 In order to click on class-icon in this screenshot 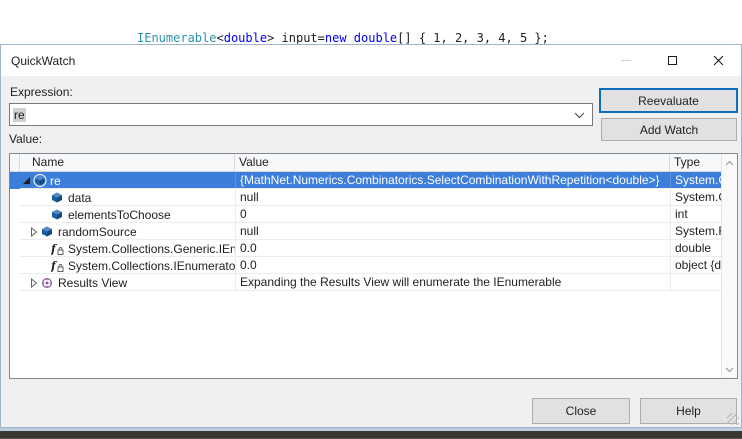, I will do `click(40, 180)`.